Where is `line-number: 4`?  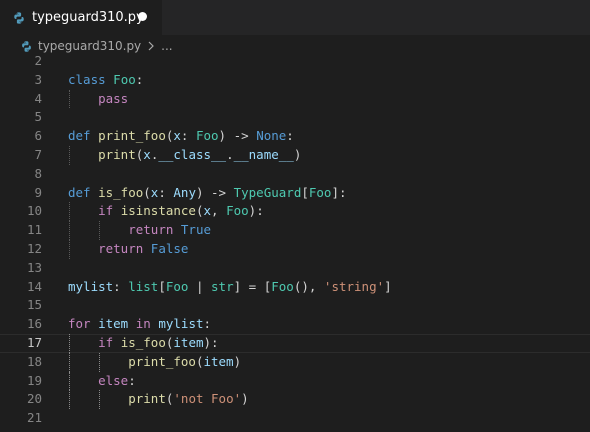 line-number: 4 is located at coordinates (38, 98).